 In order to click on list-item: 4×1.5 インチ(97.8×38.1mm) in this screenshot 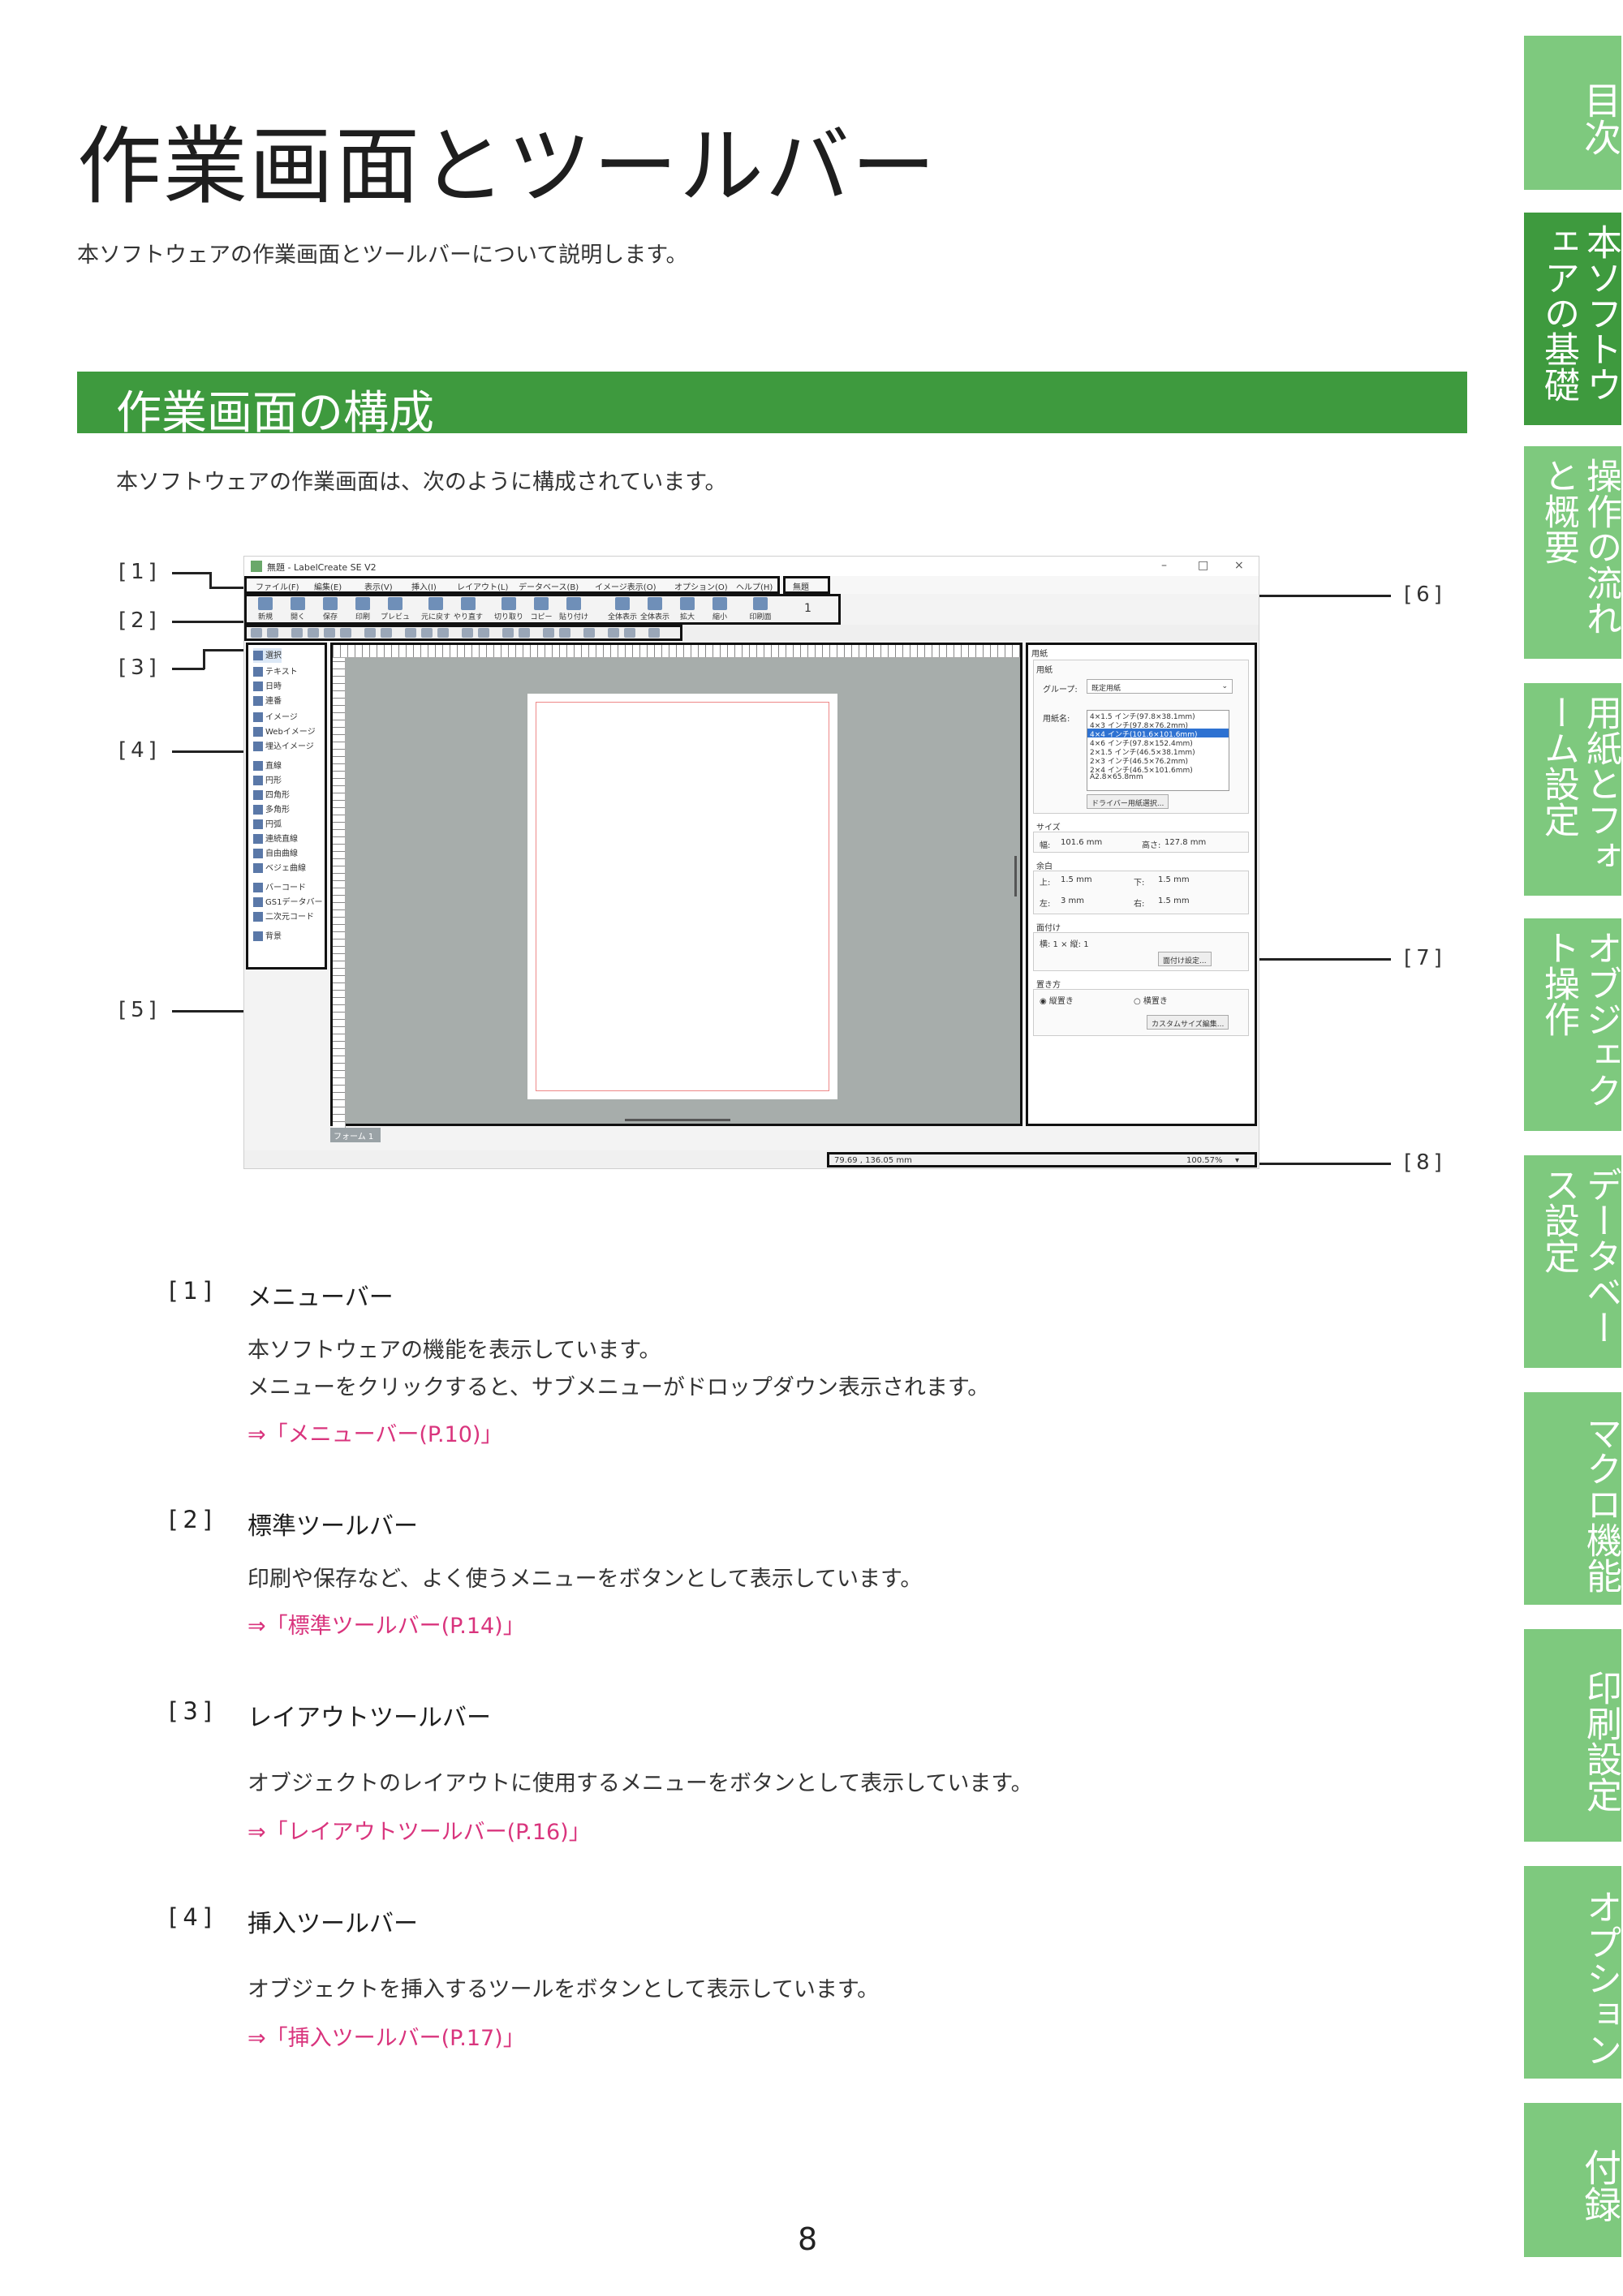, I will do `click(1158, 716)`.